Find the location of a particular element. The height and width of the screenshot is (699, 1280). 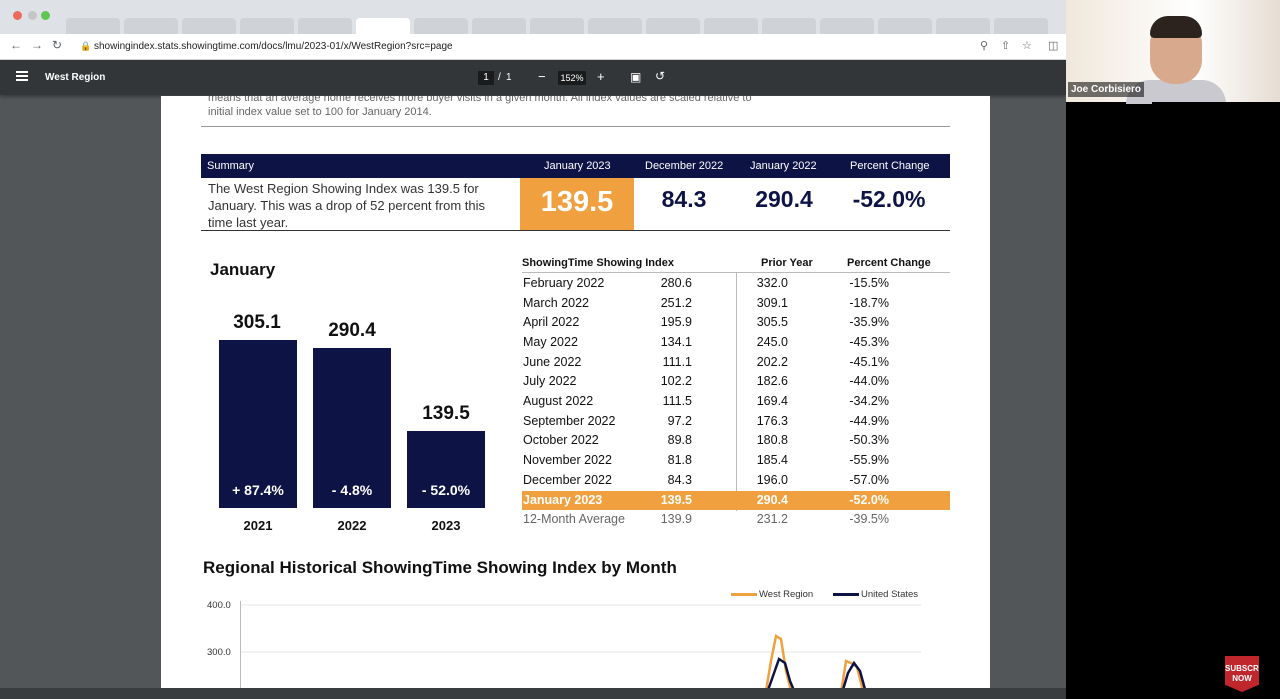

back-icon: ← is located at coordinates (16, 45).